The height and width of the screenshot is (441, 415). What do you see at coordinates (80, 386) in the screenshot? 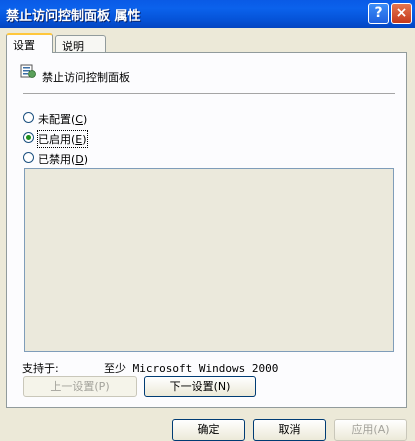
I see `previous-setting-button: 上一设置(P)` at bounding box center [80, 386].